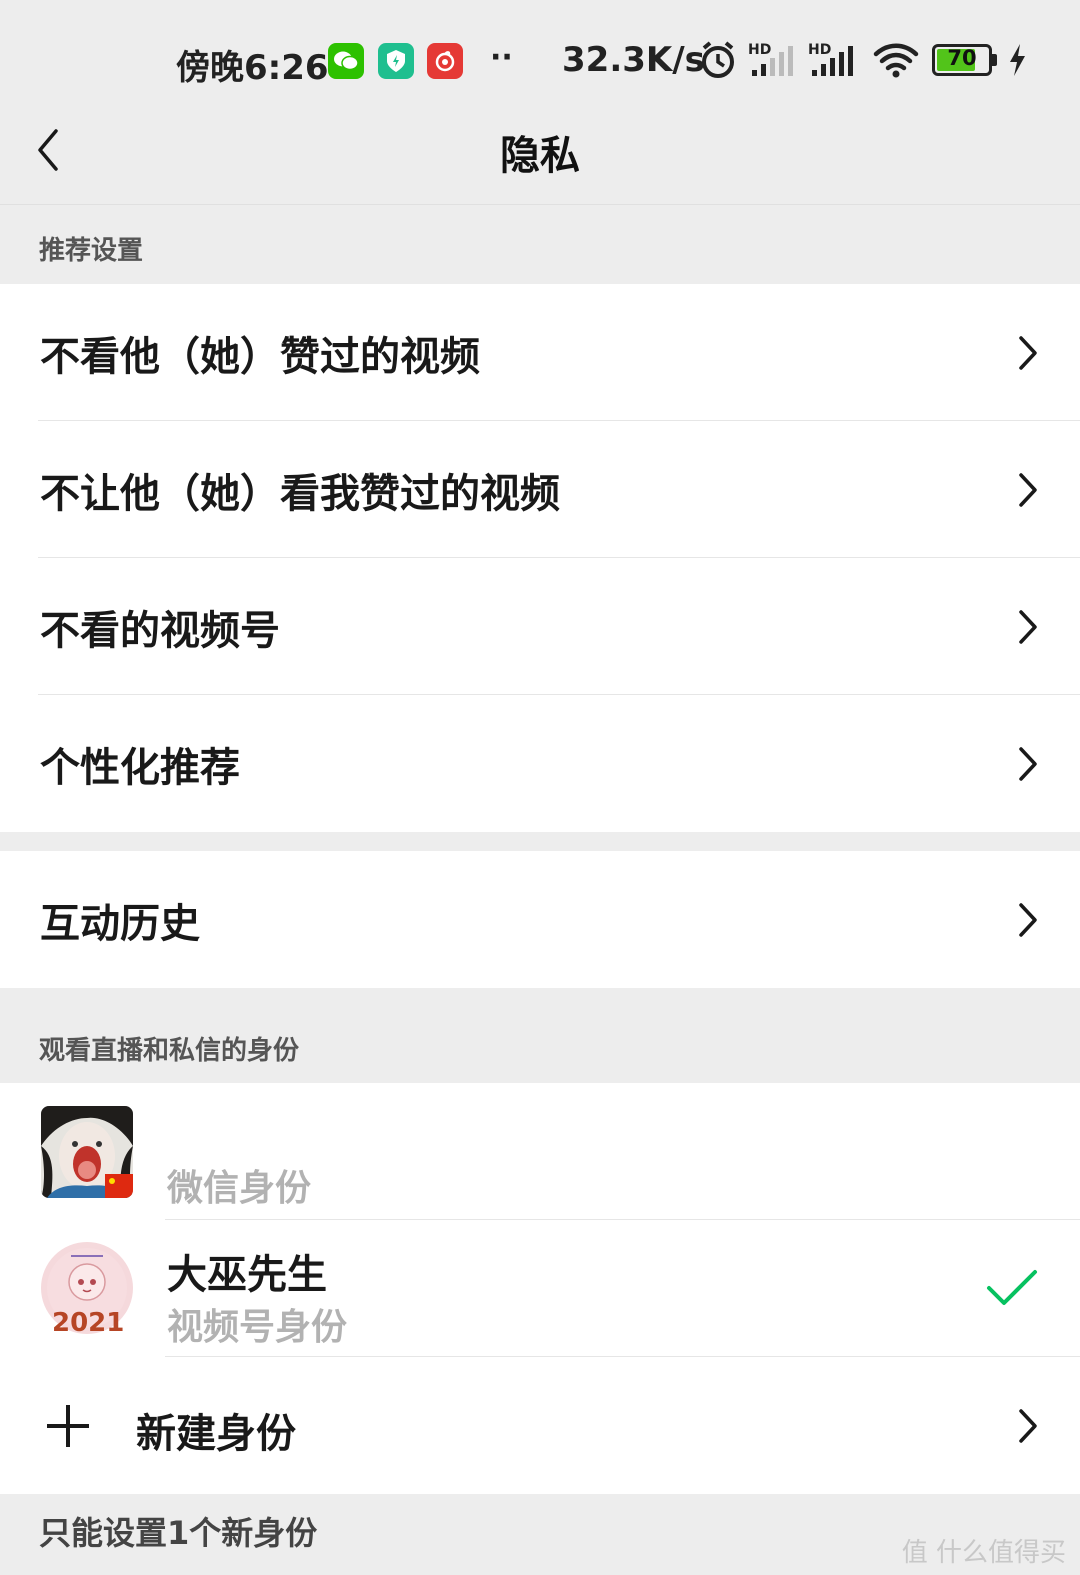 The height and width of the screenshot is (1575, 1080). I want to click on section-header-recommend: 推荐设置, so click(540, 245).